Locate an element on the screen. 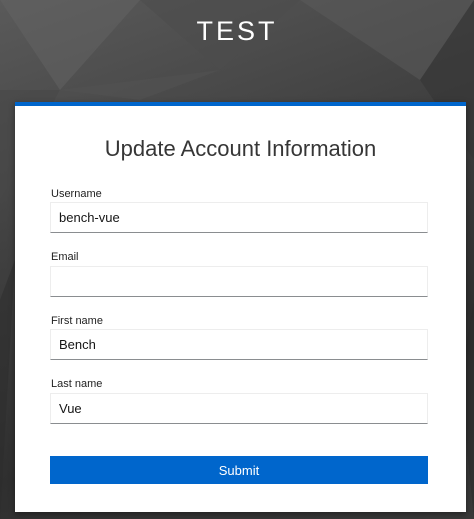 Image resolution: width=474 pixels, height=519 pixels. last-name-field is located at coordinates (239, 408).